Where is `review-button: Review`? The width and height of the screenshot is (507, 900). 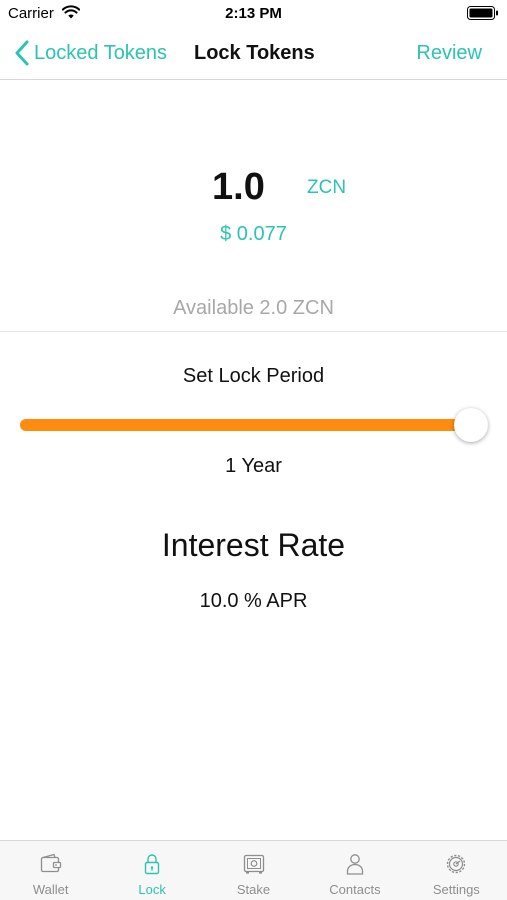 review-button: Review is located at coordinates (449, 53).